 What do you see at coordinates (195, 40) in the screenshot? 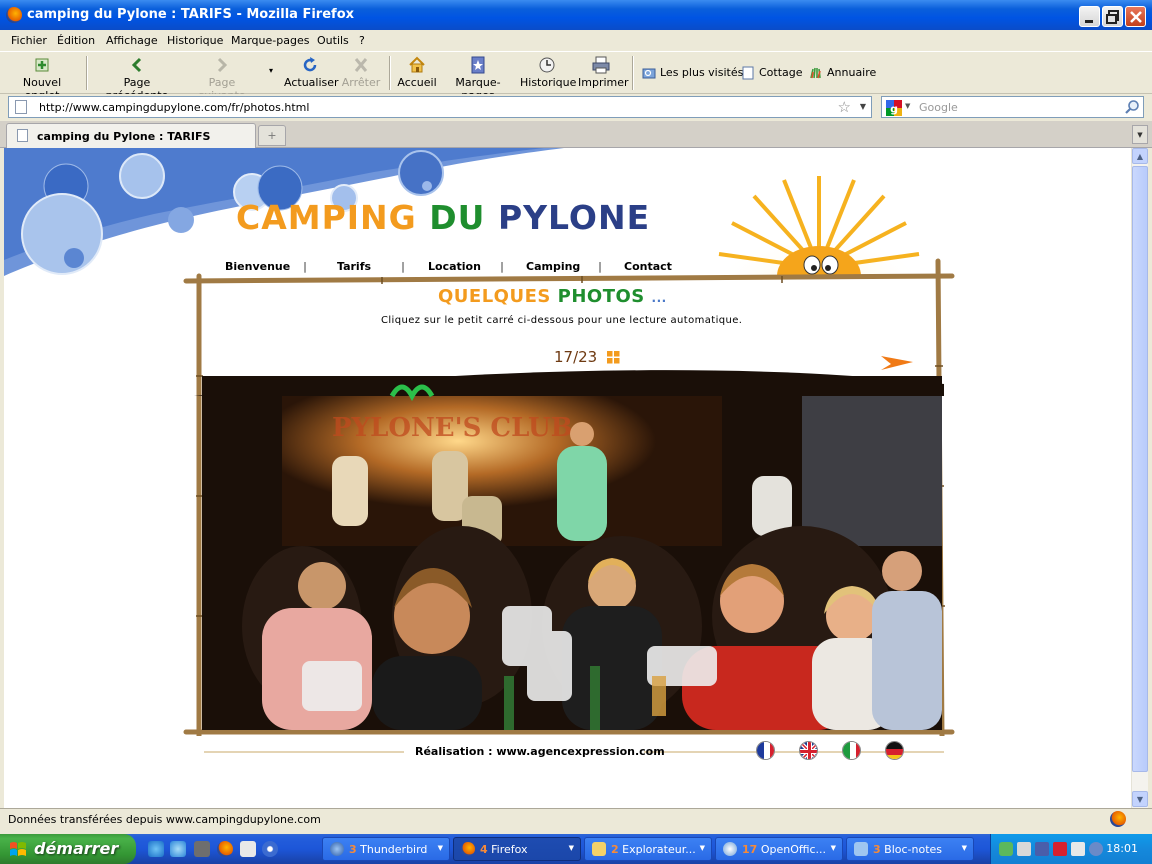
I see `menu-historique: Historique` at bounding box center [195, 40].